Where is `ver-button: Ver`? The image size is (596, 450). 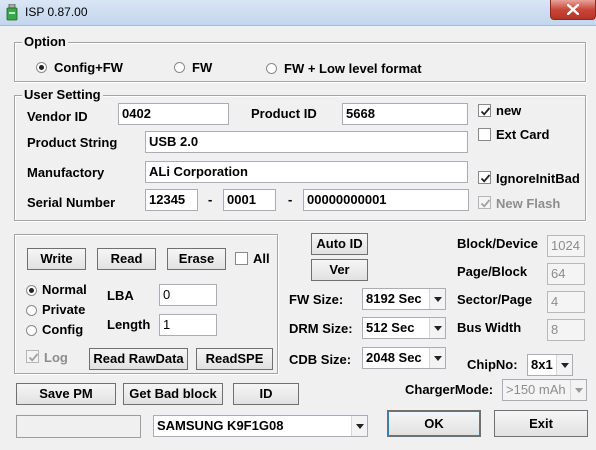
ver-button: Ver is located at coordinates (339, 270).